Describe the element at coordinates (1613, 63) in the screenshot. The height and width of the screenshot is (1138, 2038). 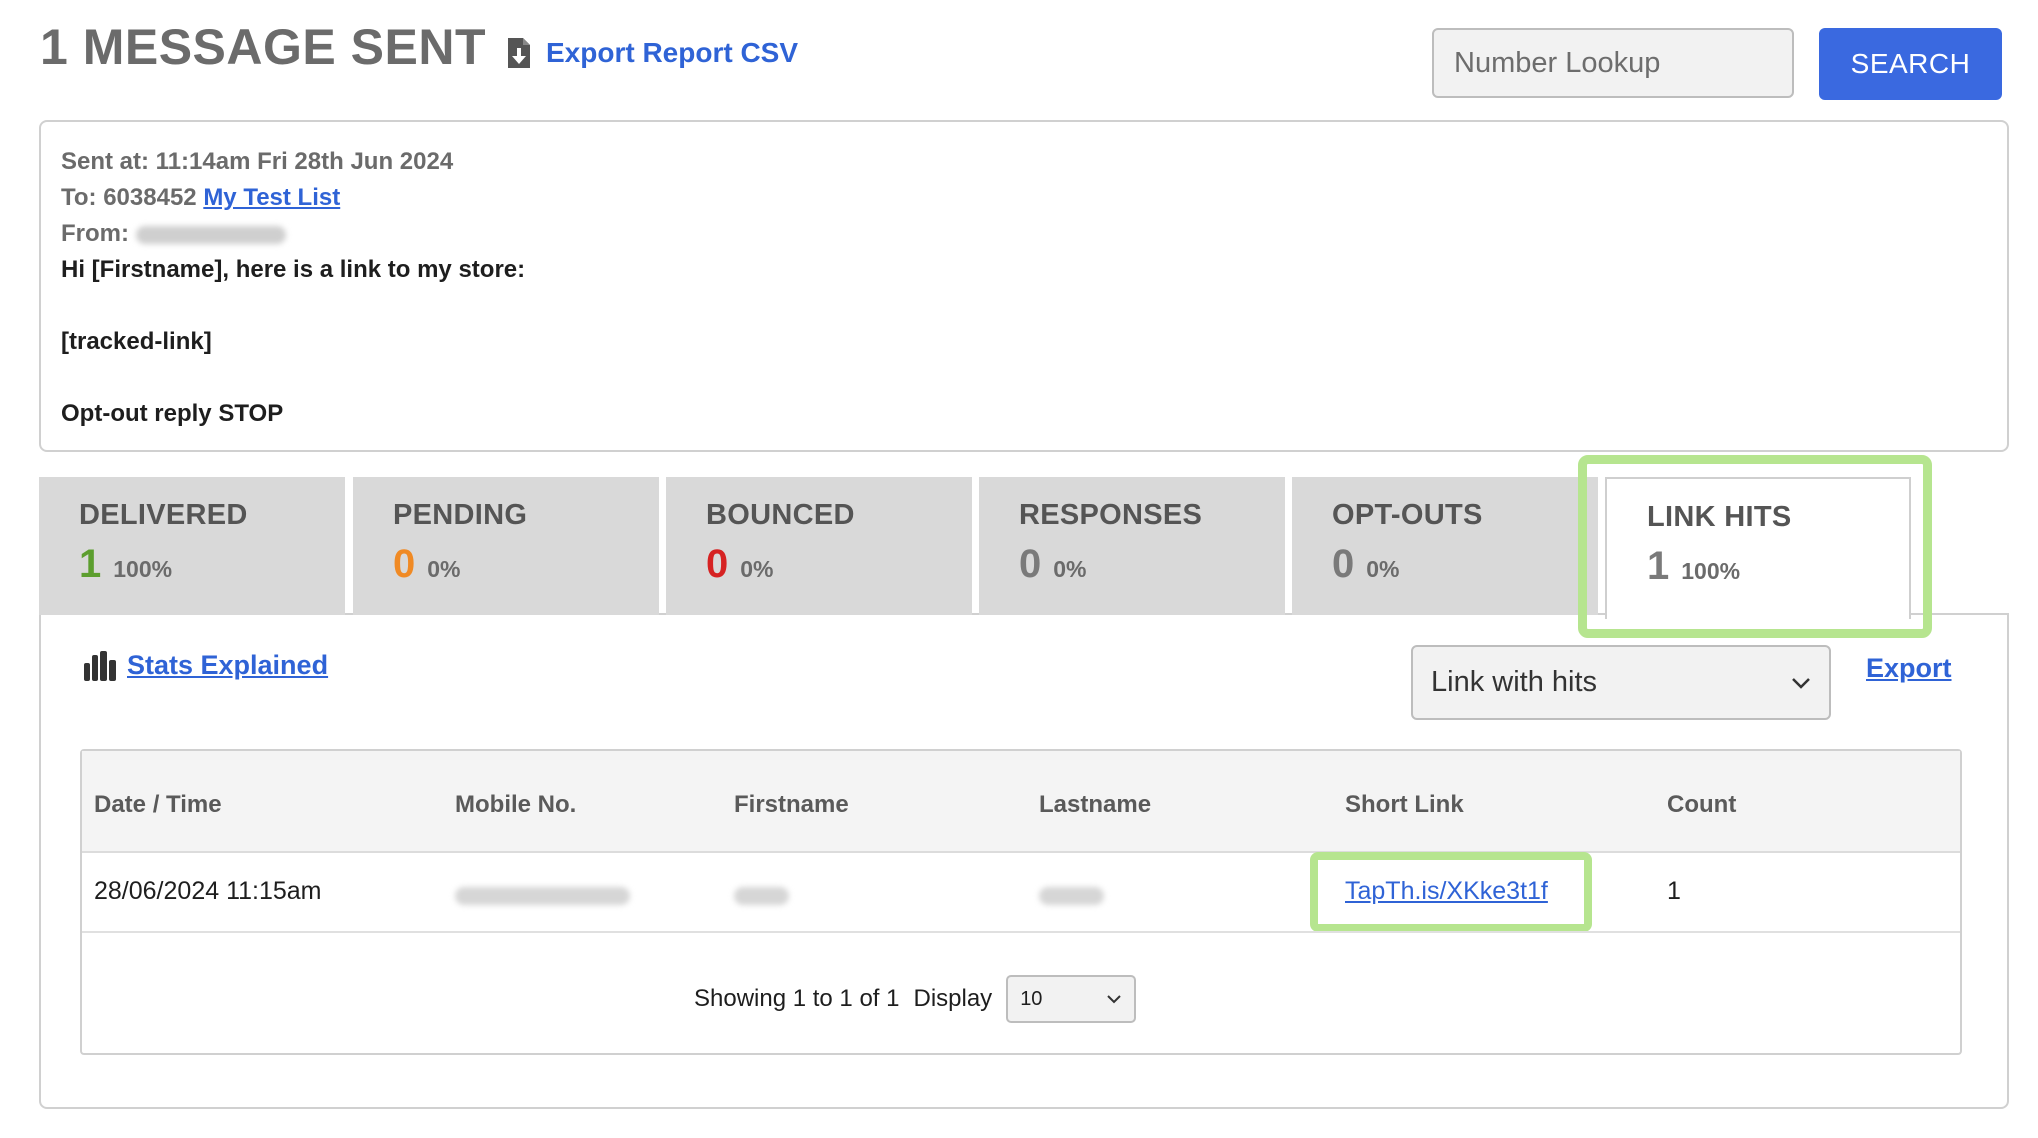
I see `number-lookup-input` at that location.